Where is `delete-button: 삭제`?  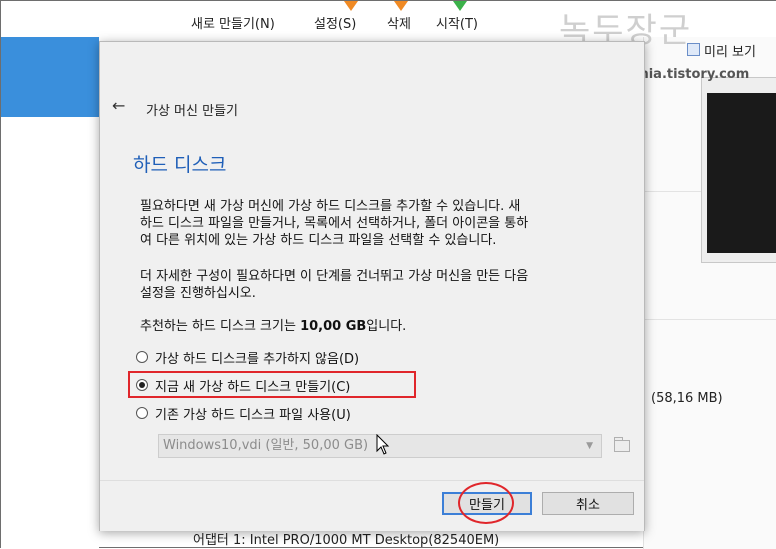
delete-button: 삭제 is located at coordinates (399, 22).